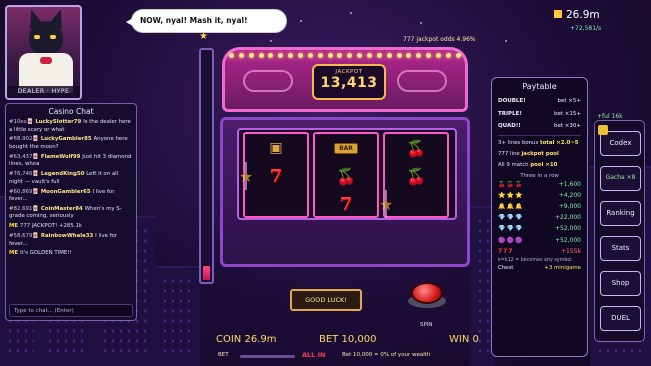 The height and width of the screenshot is (366, 651). What do you see at coordinates (427, 298) in the screenshot?
I see `spin-button` at bounding box center [427, 298].